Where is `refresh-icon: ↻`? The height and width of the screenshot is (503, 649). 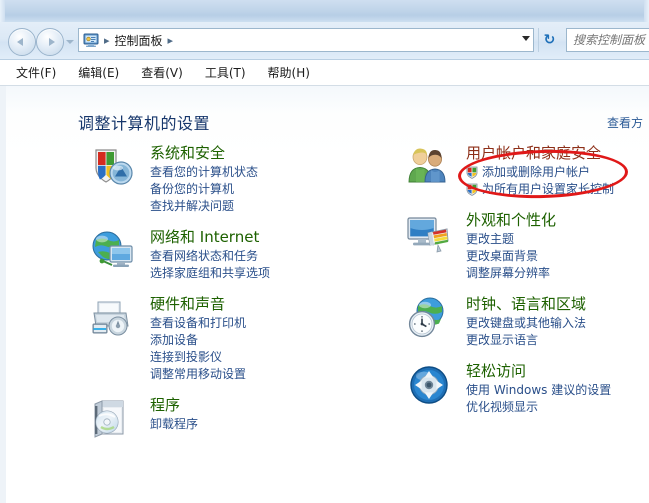
refresh-icon: ↻ is located at coordinates (549, 40).